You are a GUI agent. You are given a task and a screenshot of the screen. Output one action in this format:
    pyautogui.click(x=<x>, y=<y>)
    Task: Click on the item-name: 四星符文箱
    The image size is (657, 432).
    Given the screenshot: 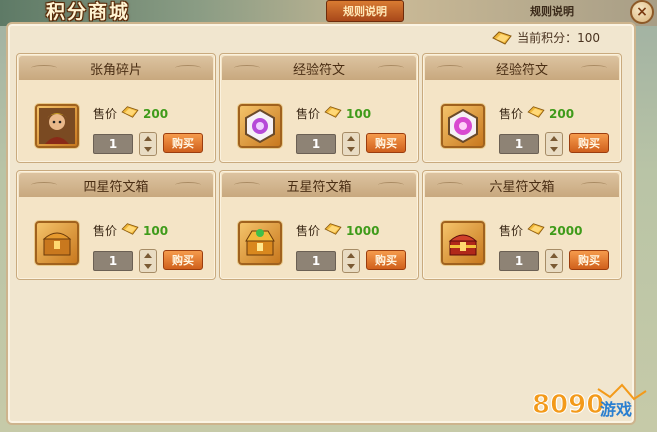 What is the action you would take?
    pyautogui.click(x=116, y=187)
    